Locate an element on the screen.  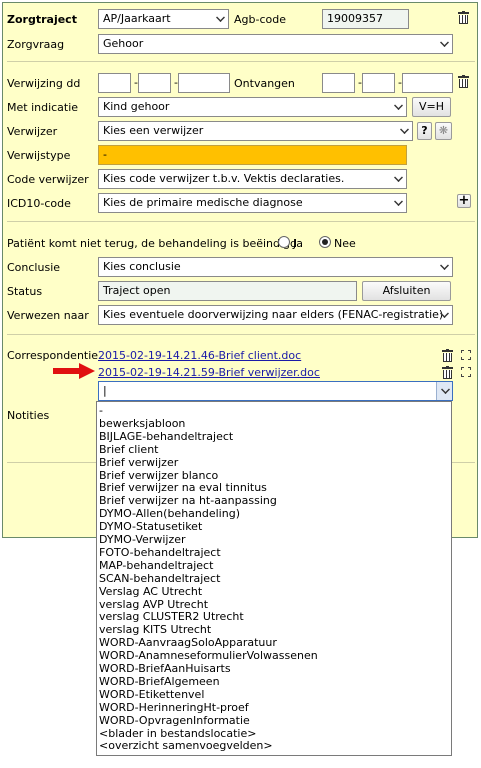
dropdown-option: Brief verwijzer is located at coordinates (138, 462).